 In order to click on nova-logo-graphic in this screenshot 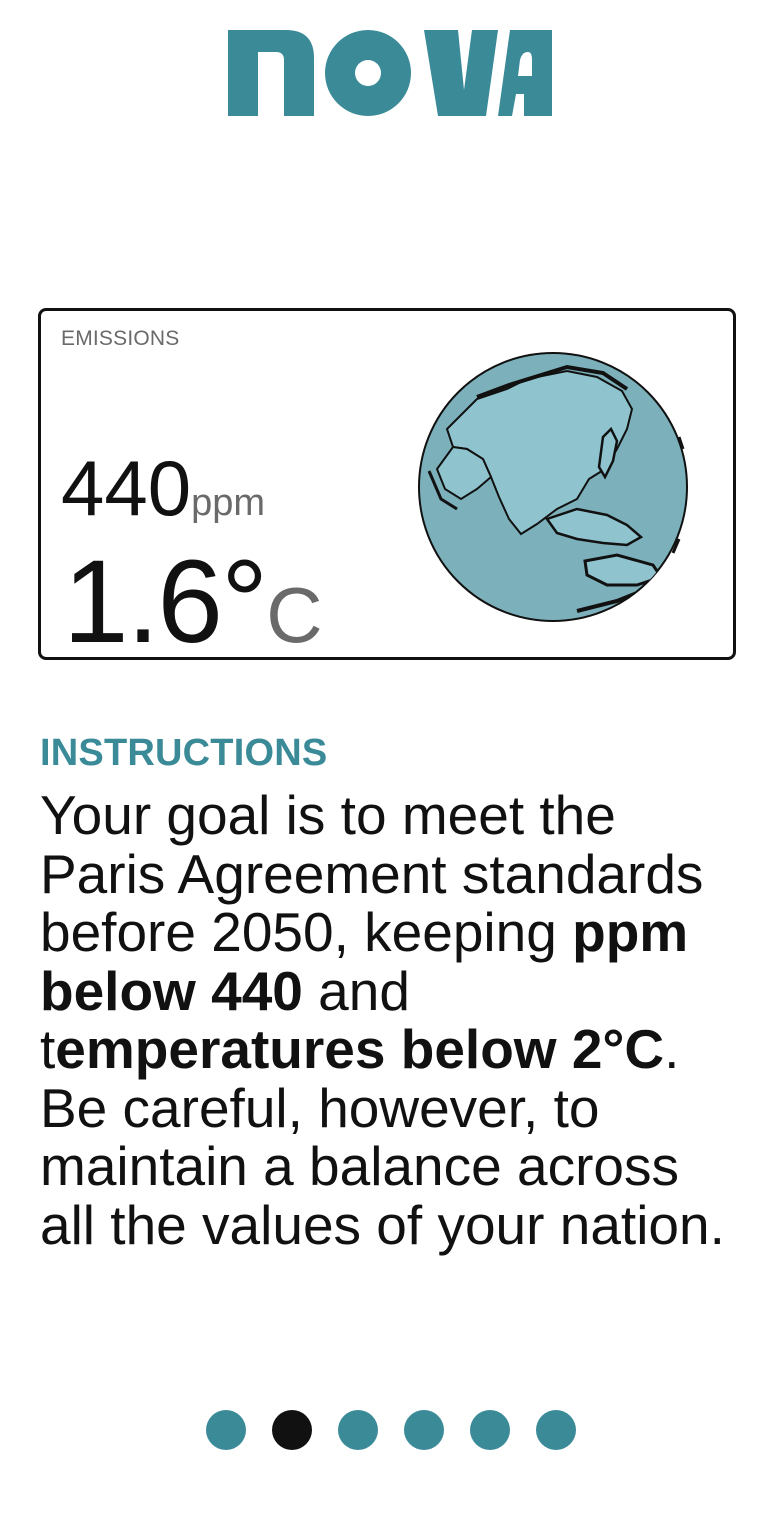, I will do `click(390, 73)`.